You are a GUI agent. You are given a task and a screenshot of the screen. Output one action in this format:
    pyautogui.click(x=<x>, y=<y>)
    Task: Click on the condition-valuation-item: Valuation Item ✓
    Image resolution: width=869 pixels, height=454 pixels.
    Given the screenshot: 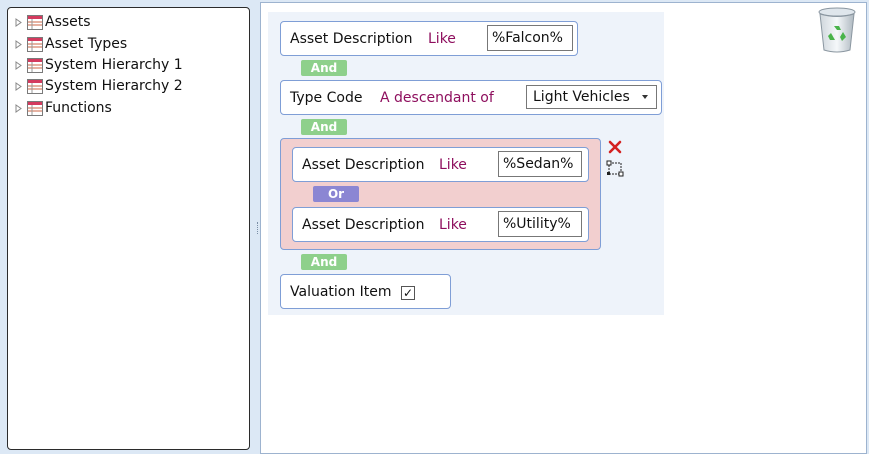 What is the action you would take?
    pyautogui.click(x=365, y=291)
    